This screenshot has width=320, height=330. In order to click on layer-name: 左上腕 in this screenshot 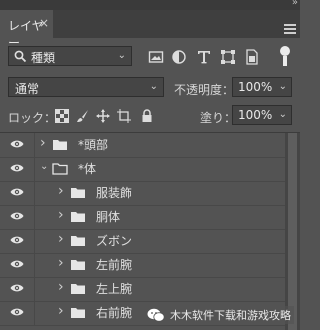, I will do `click(114, 288)`.